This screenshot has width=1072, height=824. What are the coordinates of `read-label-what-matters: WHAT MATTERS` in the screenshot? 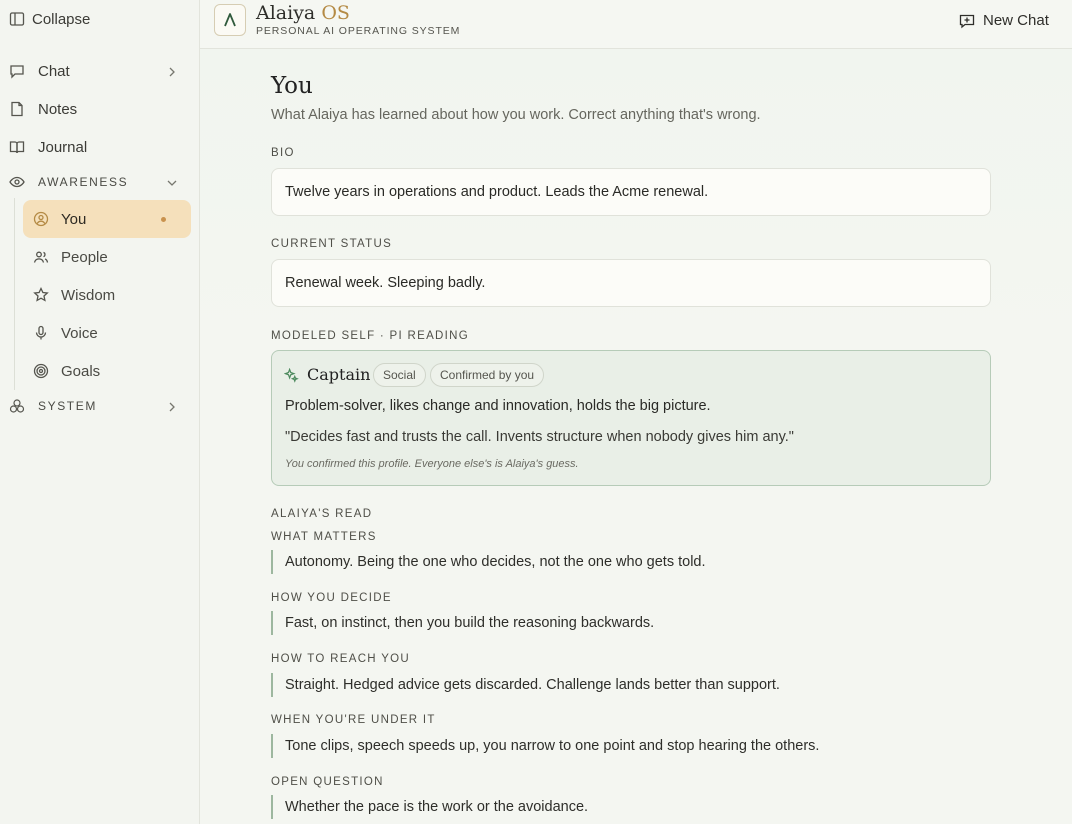 It's located at (324, 537).